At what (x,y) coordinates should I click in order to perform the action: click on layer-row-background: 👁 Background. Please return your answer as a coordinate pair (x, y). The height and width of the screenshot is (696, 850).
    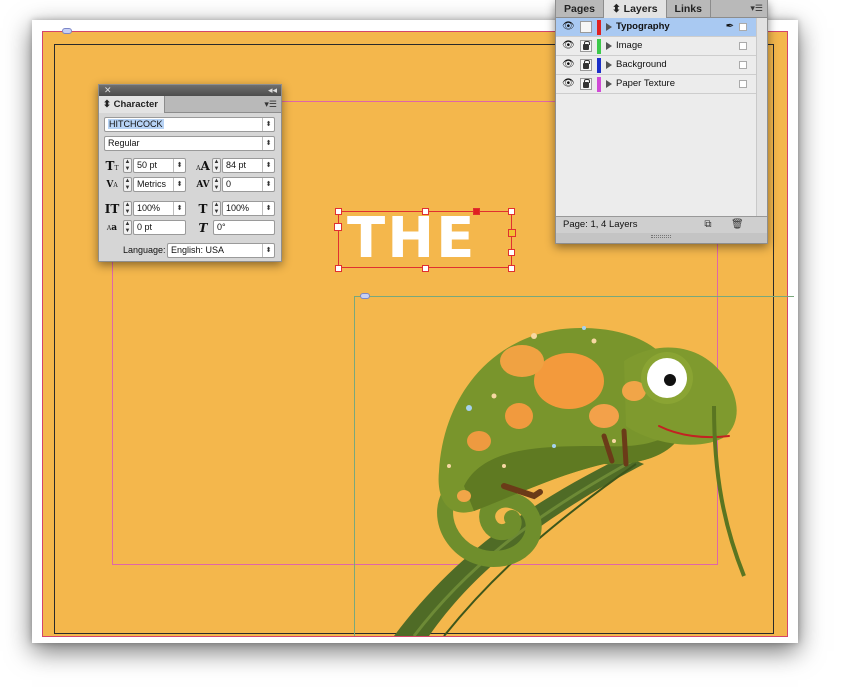
    Looking at the image, I should click on (661, 65).